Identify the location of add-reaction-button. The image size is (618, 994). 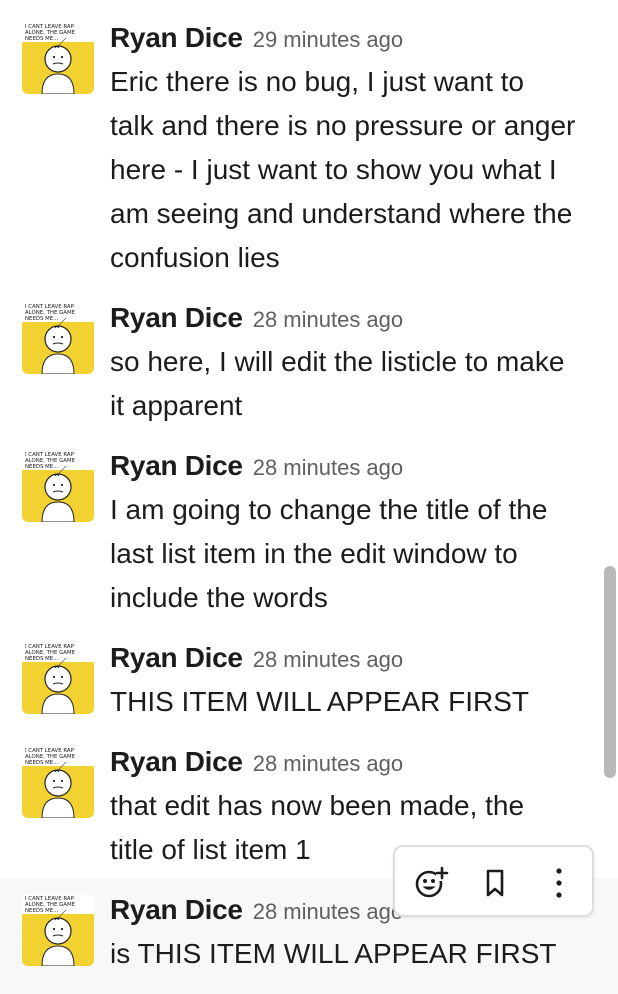
(431, 883).